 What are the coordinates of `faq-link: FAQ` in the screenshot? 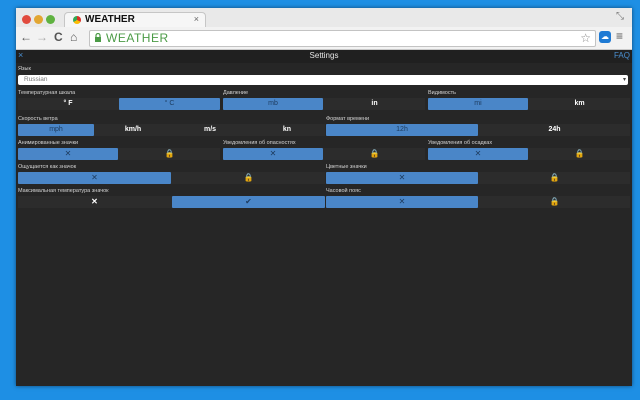 It's located at (622, 55).